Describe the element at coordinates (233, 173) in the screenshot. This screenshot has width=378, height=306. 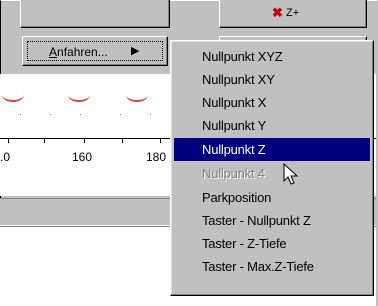
I see `menu-item-nullpunkt-4: Nullpunkt 4` at that location.